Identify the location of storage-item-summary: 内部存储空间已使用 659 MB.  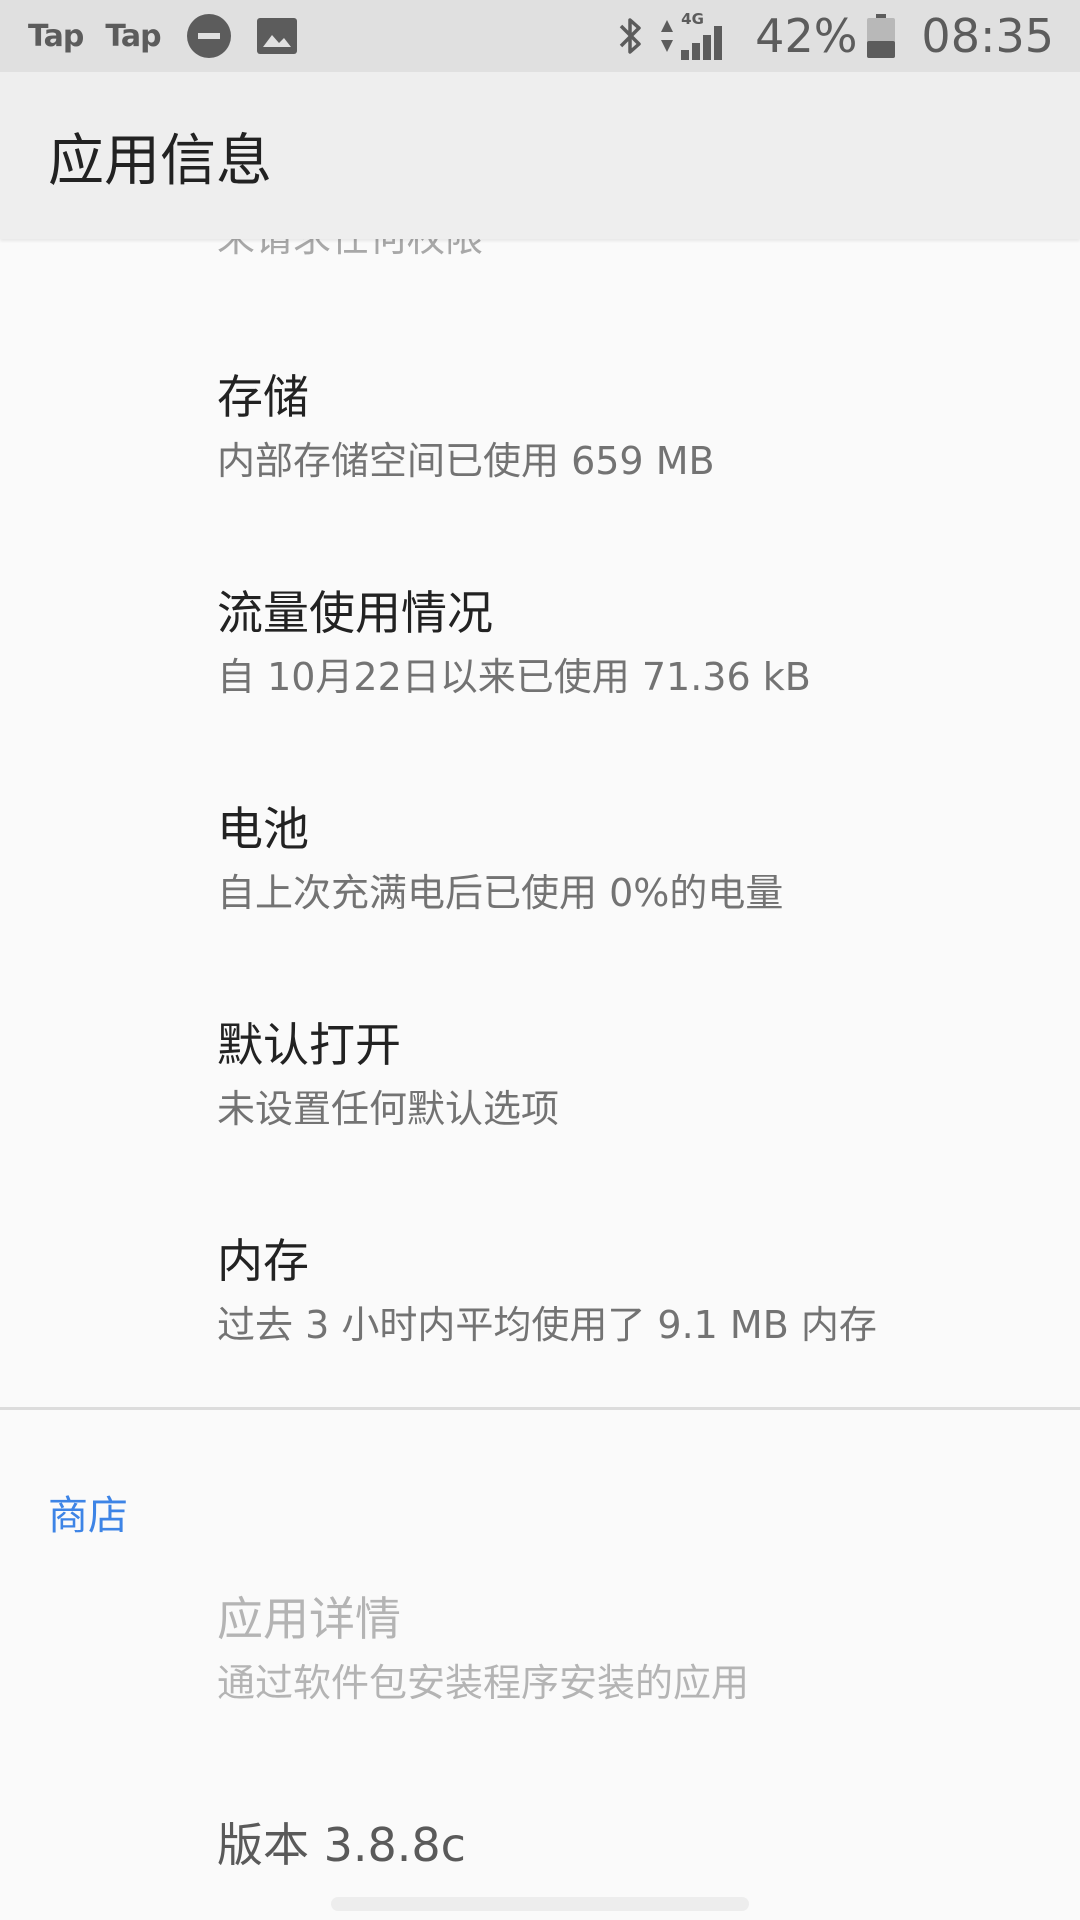
(466, 461).